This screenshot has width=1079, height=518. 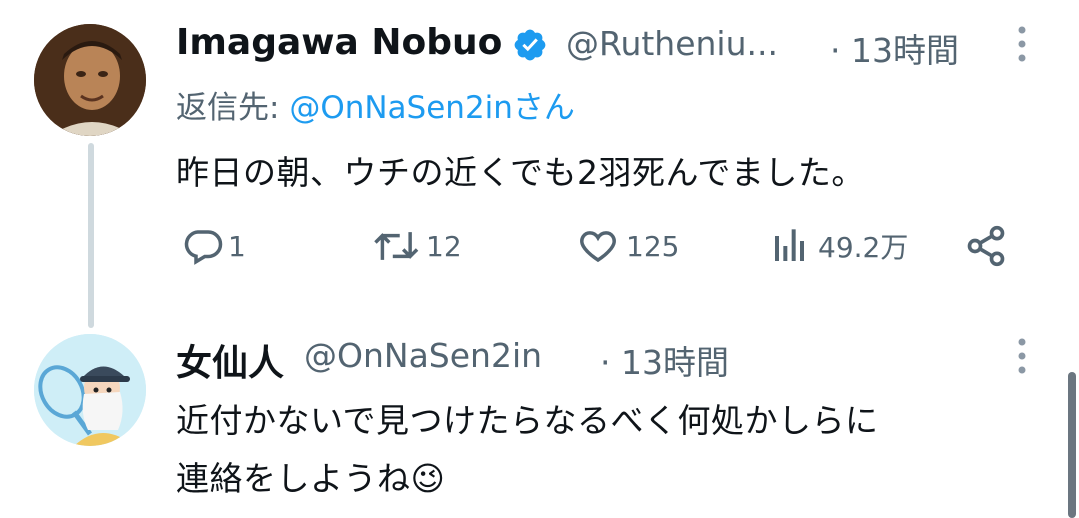 I want to click on reply-author-avatar, so click(x=90, y=390).